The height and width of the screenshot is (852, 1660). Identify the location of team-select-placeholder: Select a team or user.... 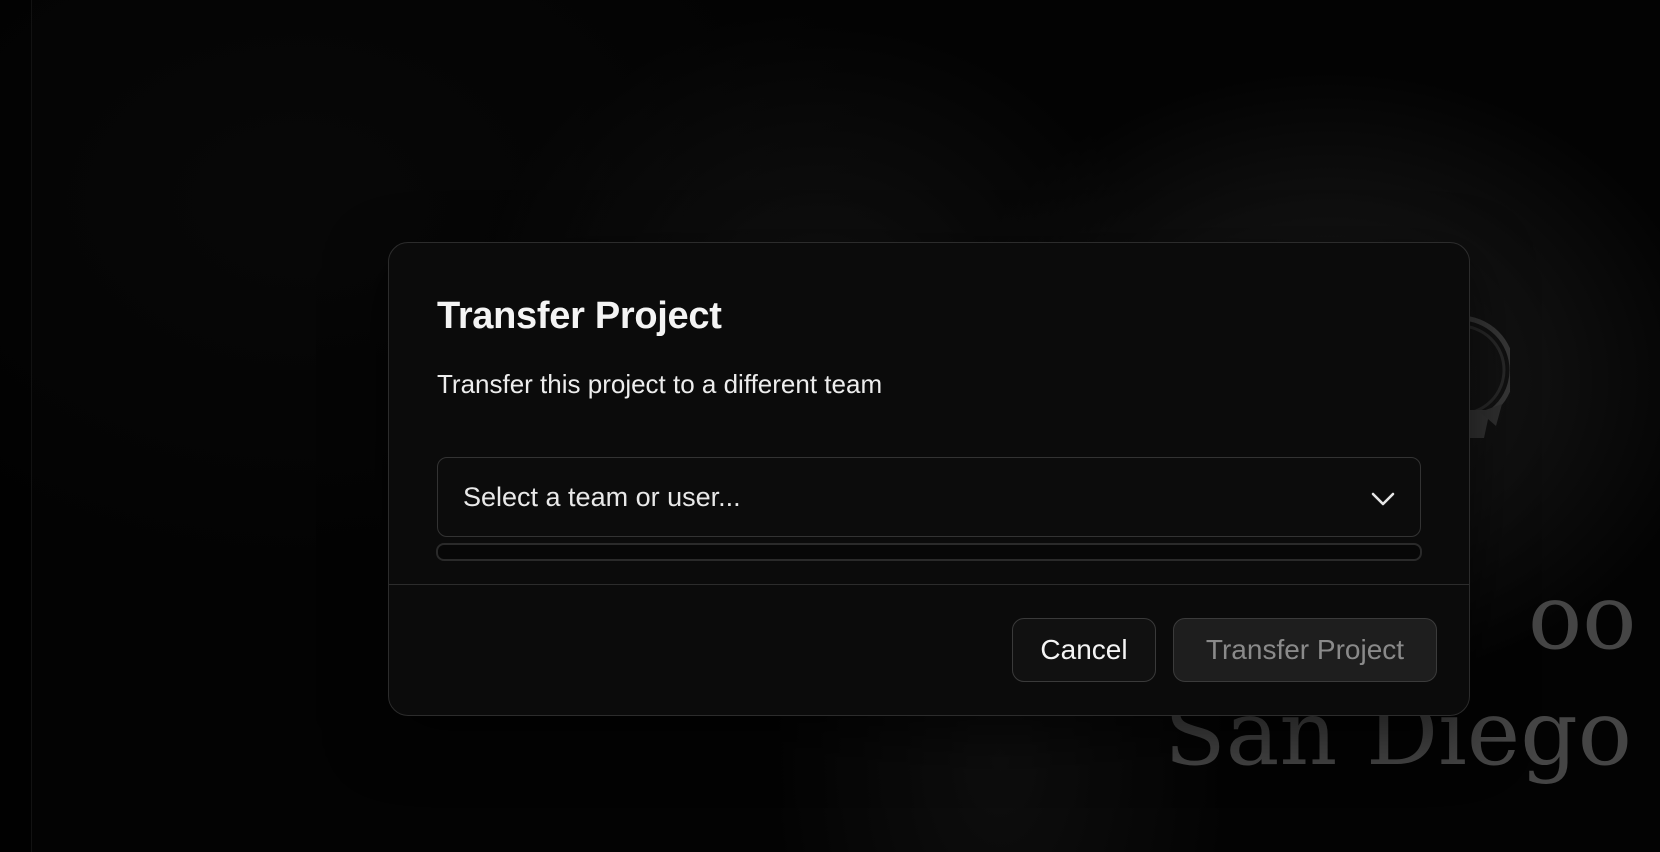
(602, 497).